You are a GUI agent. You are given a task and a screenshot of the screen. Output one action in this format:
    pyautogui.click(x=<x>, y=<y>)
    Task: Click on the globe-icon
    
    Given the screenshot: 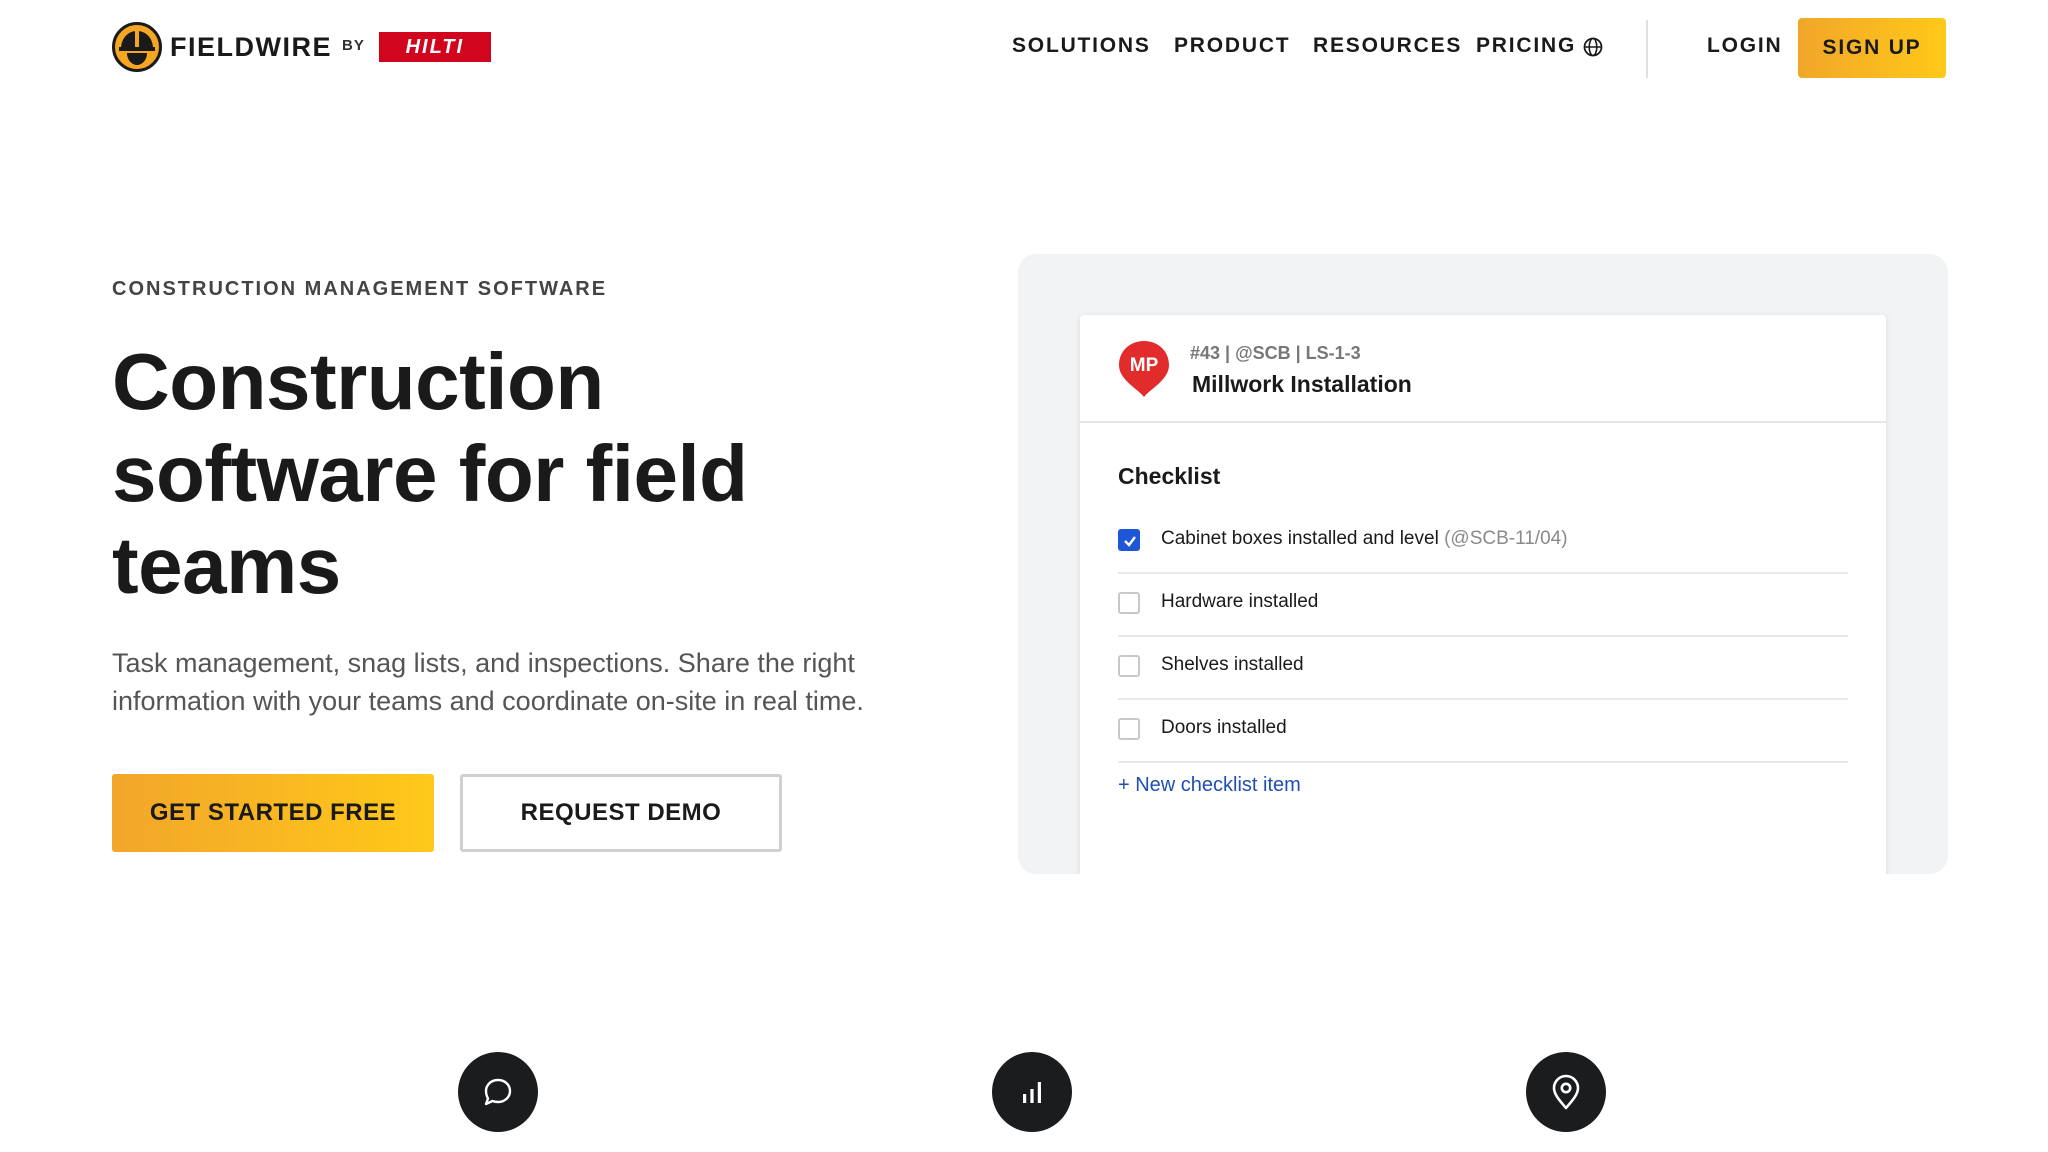 What is the action you would take?
    pyautogui.click(x=1593, y=47)
    